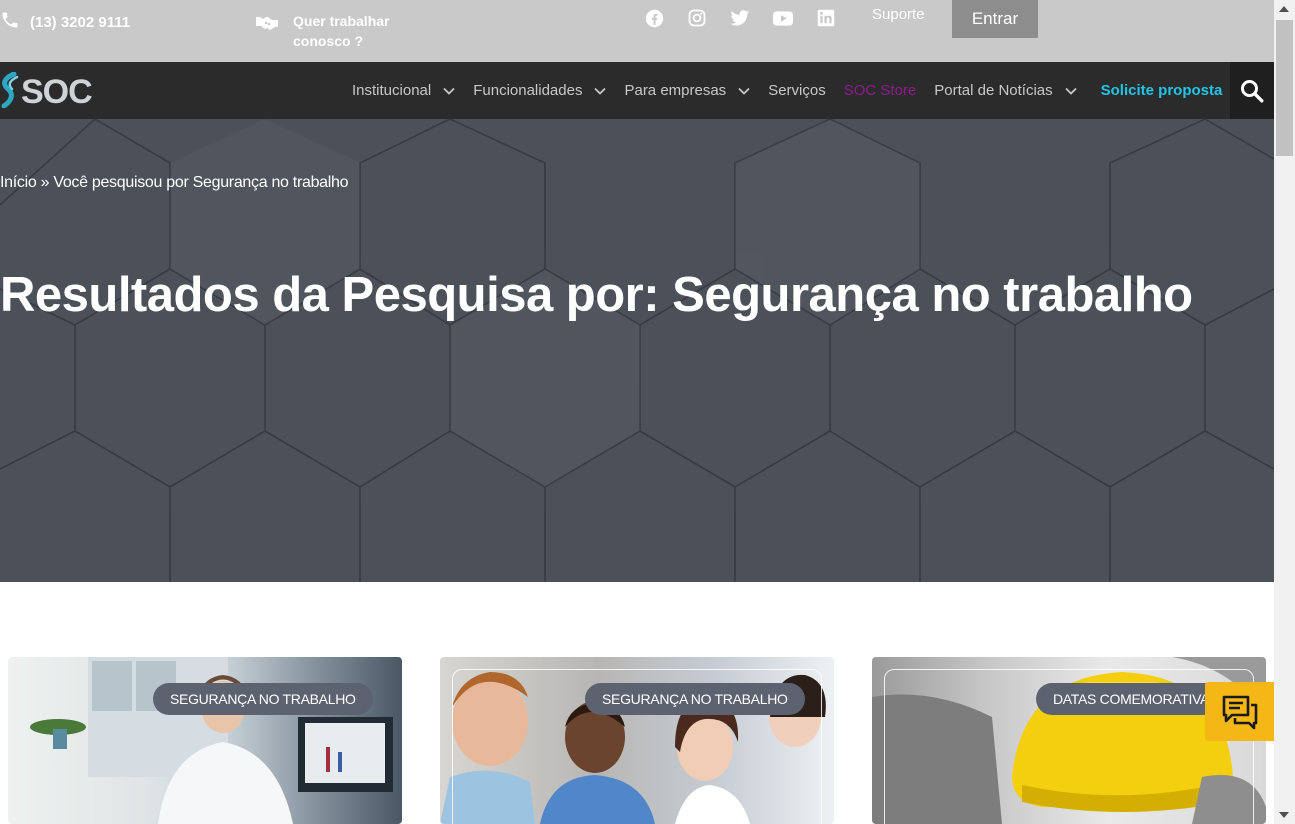 The image size is (1295, 824). What do you see at coordinates (80, 22) in the screenshot?
I see `phone-number: (13) 3202 9111` at bounding box center [80, 22].